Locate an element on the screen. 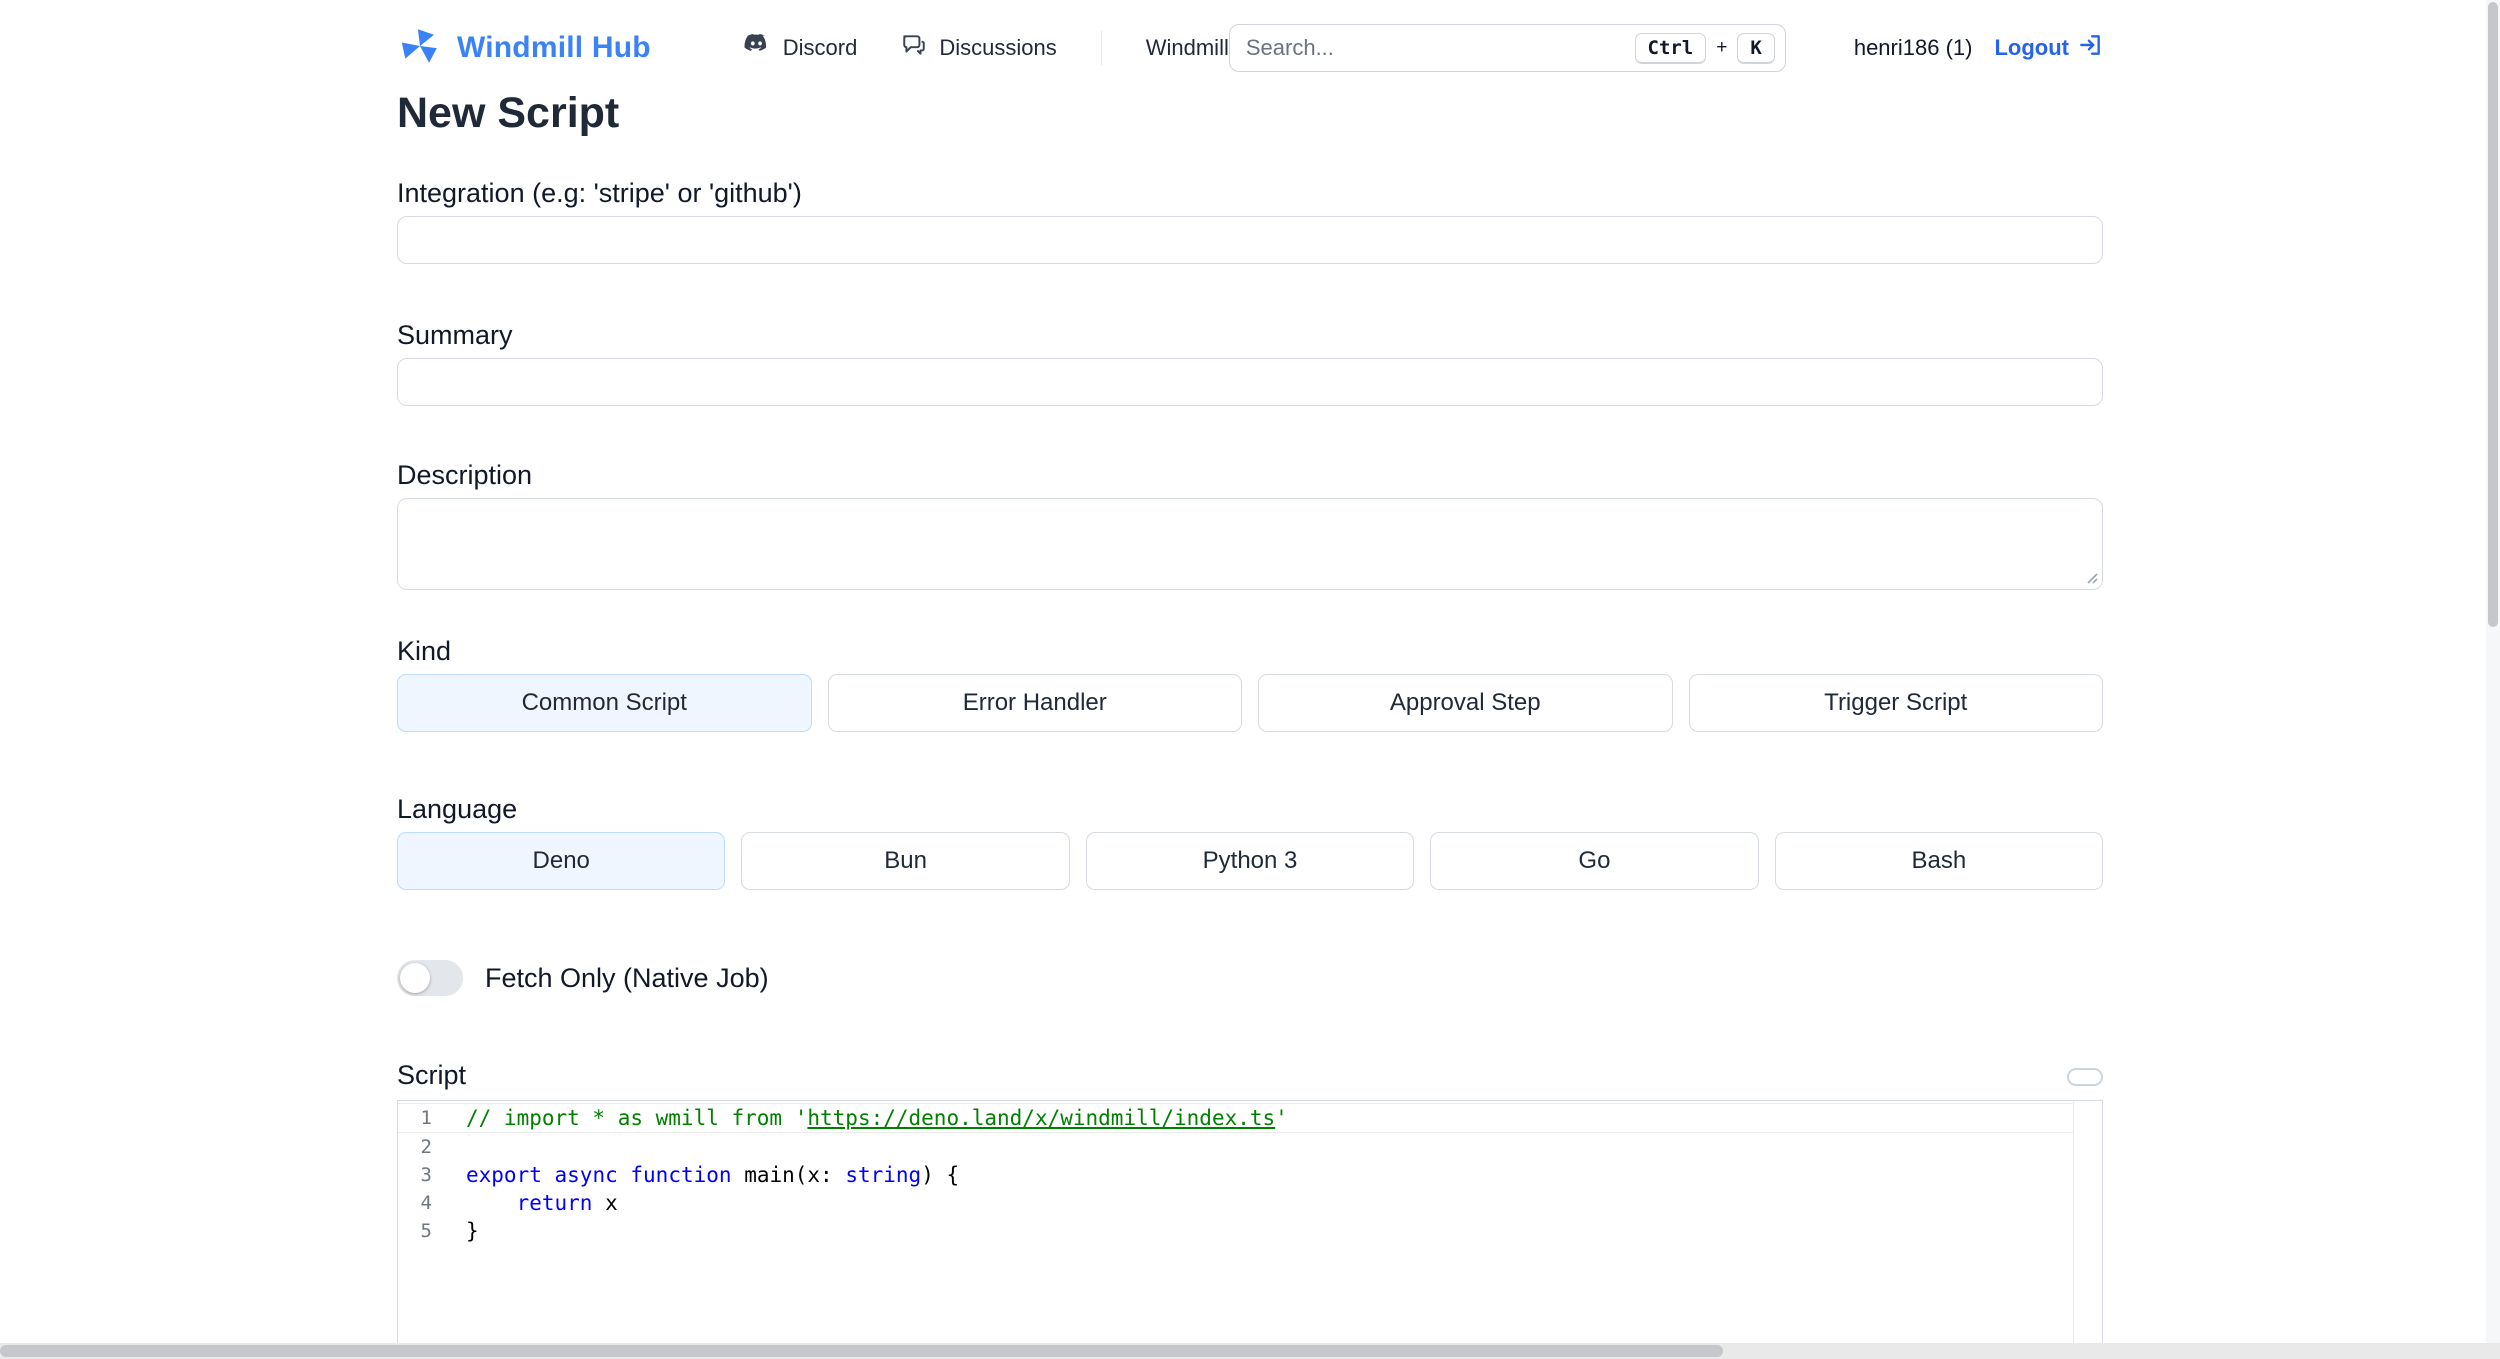  discord-icon is located at coordinates (756, 48).